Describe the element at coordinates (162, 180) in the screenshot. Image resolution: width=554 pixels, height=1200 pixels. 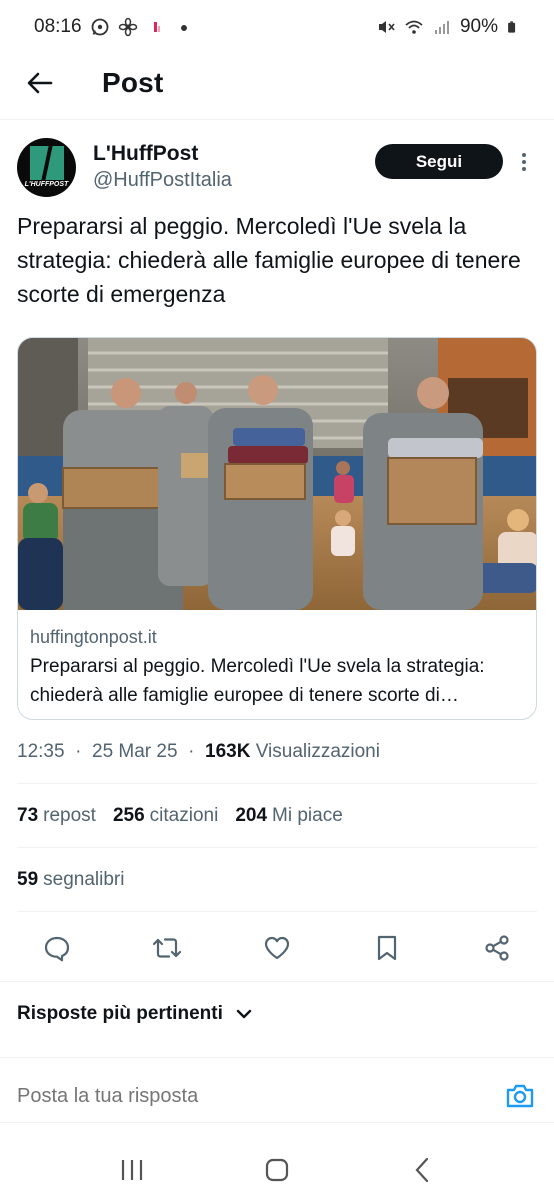
I see `author-handle: @HuffPostItalia` at that location.